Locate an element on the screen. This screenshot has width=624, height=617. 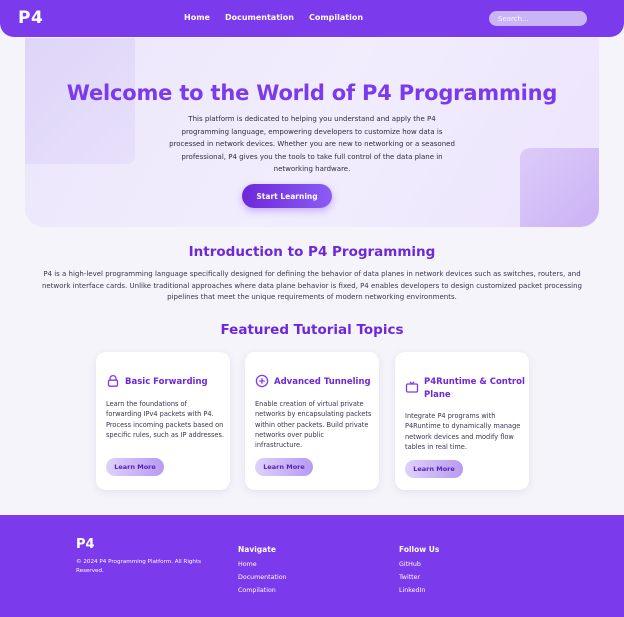
plus-circle-icon is located at coordinates (262, 381).